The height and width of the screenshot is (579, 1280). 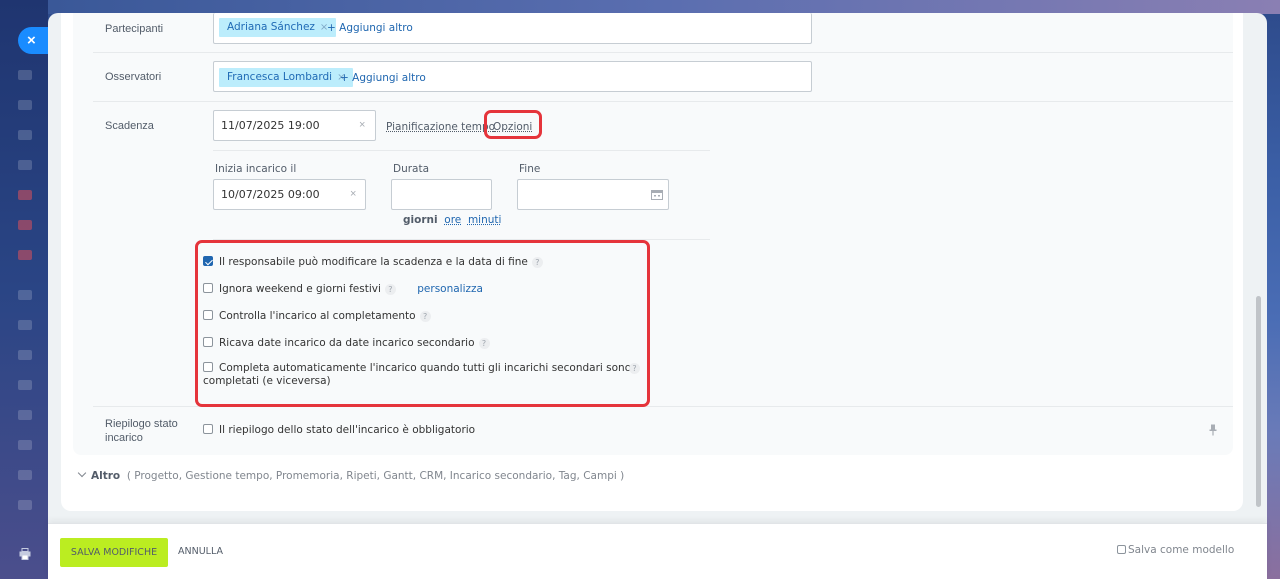 I want to click on deadline-input: 11/07/2025 19:00, so click(x=294, y=125).